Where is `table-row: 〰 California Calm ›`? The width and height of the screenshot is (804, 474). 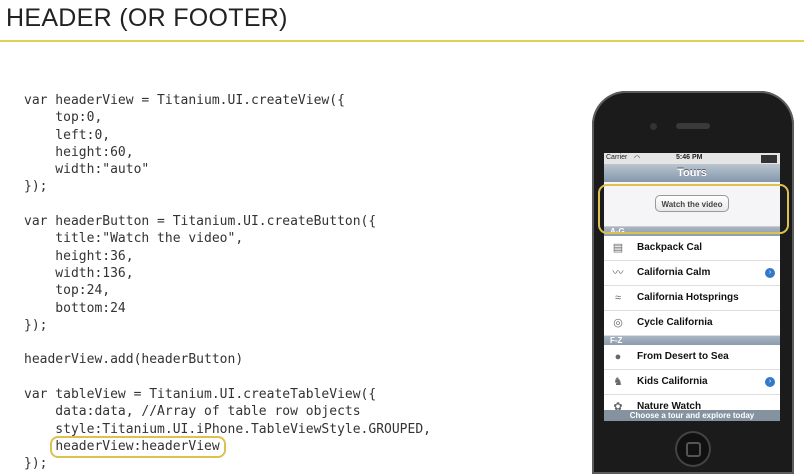
table-row: 〰 California Calm › is located at coordinates (692, 273).